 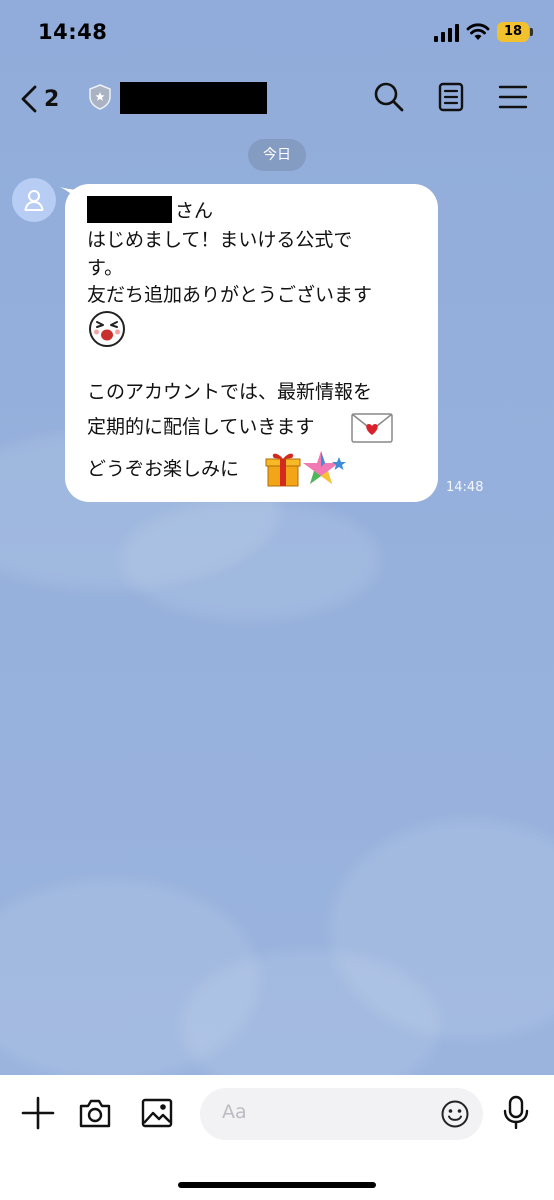 I want to click on cellular-signal-icon, so click(x=446, y=33).